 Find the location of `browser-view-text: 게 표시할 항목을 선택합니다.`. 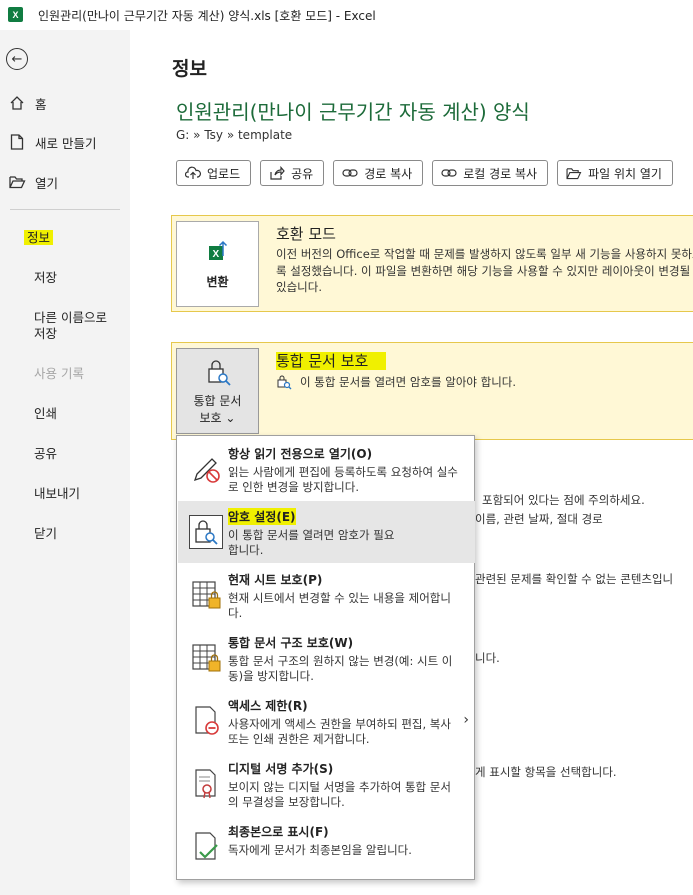

browser-view-text: 게 표시할 항목을 선택합니다. is located at coordinates (546, 772).